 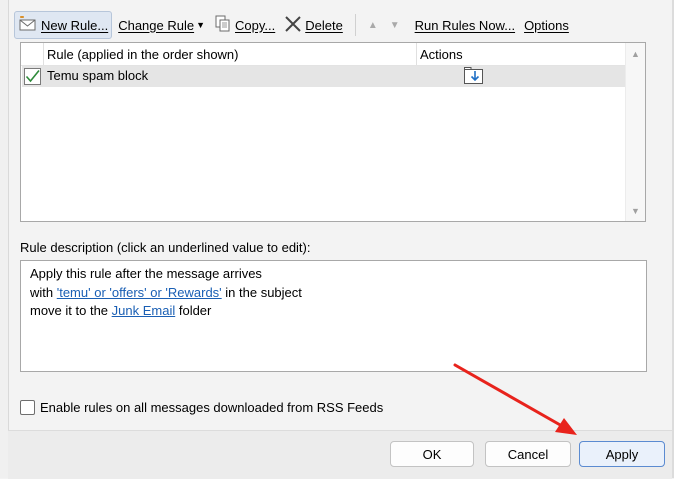 I want to click on cancel-button: Cancel, so click(x=528, y=454).